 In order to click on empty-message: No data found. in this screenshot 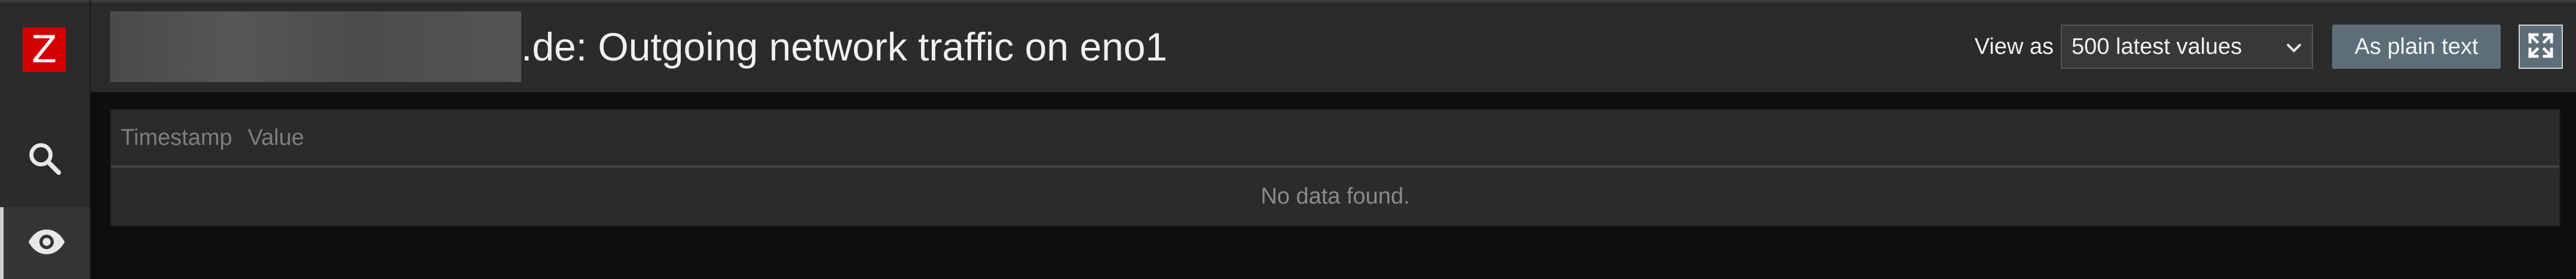, I will do `click(1335, 196)`.